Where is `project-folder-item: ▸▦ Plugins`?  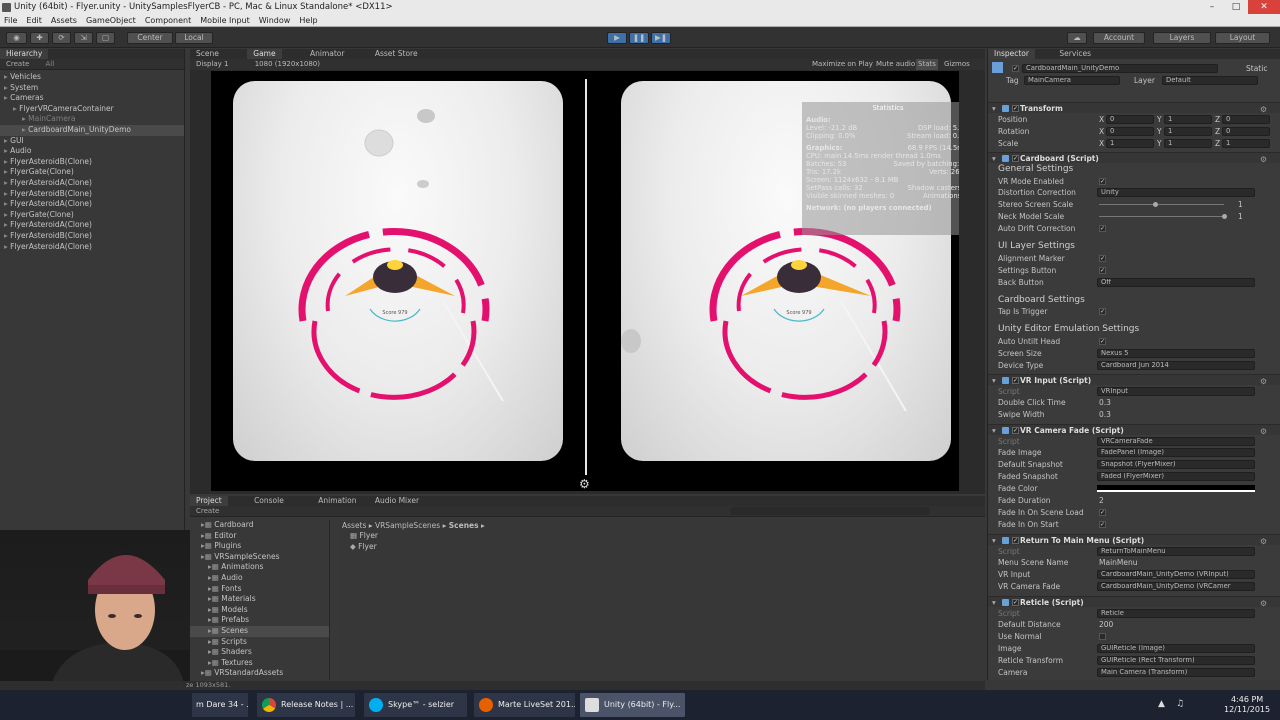 project-folder-item: ▸▦ Plugins is located at coordinates (259, 546).